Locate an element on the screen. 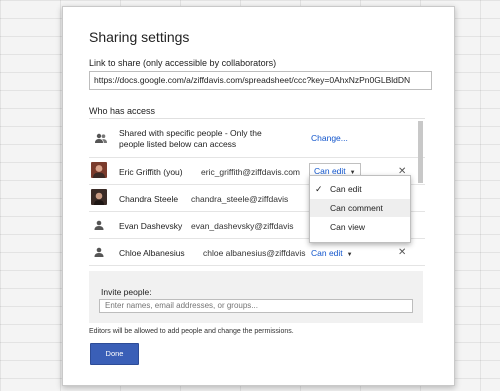  share-link-field is located at coordinates (260, 80).